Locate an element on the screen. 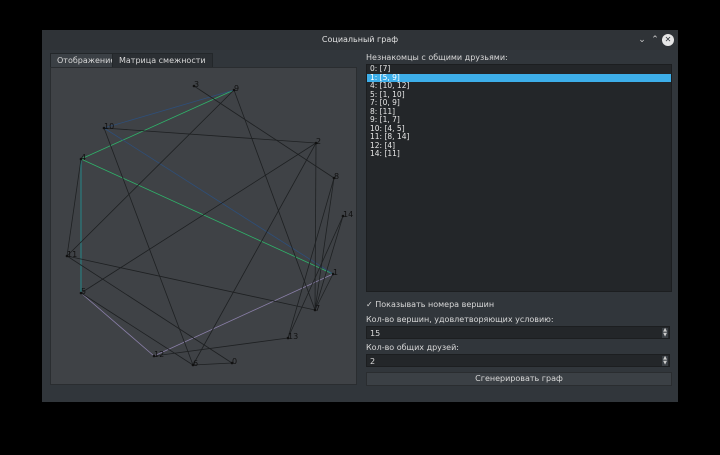 The image size is (720, 455). node-label: 9 is located at coordinates (236, 88).